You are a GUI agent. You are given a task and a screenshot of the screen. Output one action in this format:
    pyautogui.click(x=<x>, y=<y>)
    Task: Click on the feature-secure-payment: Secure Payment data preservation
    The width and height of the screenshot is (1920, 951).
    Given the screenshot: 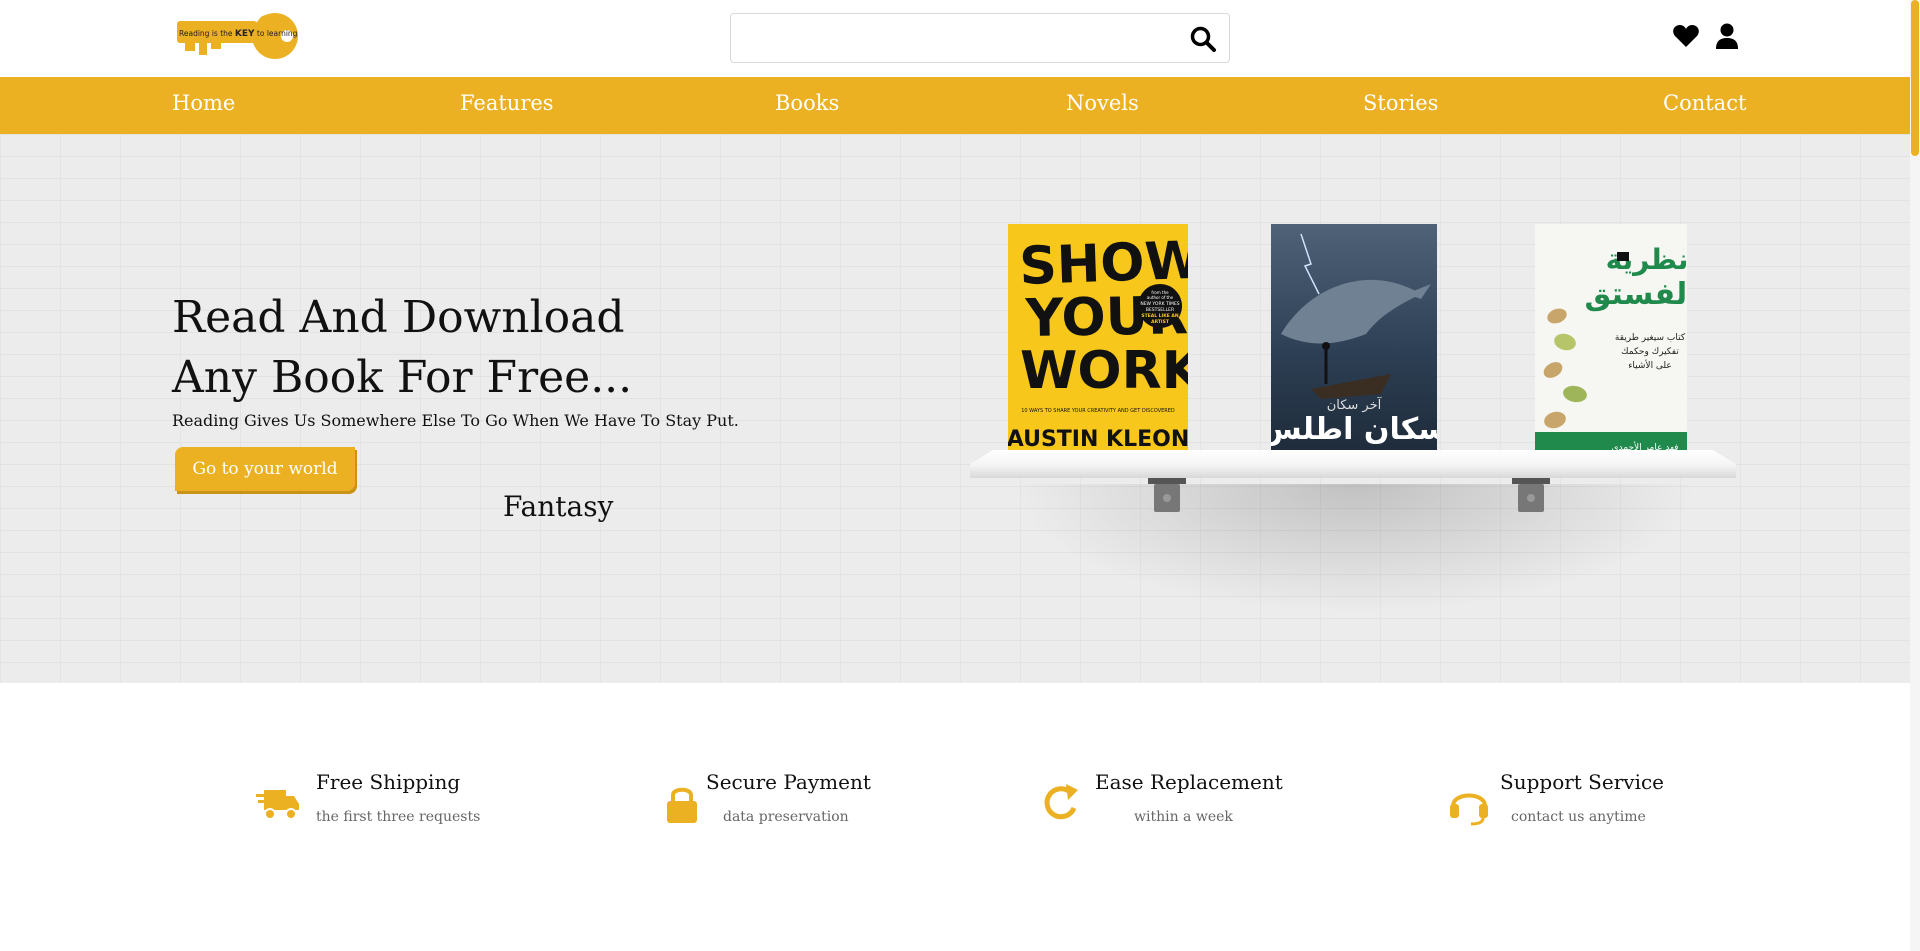 What is the action you would take?
    pyautogui.click(x=770, y=800)
    